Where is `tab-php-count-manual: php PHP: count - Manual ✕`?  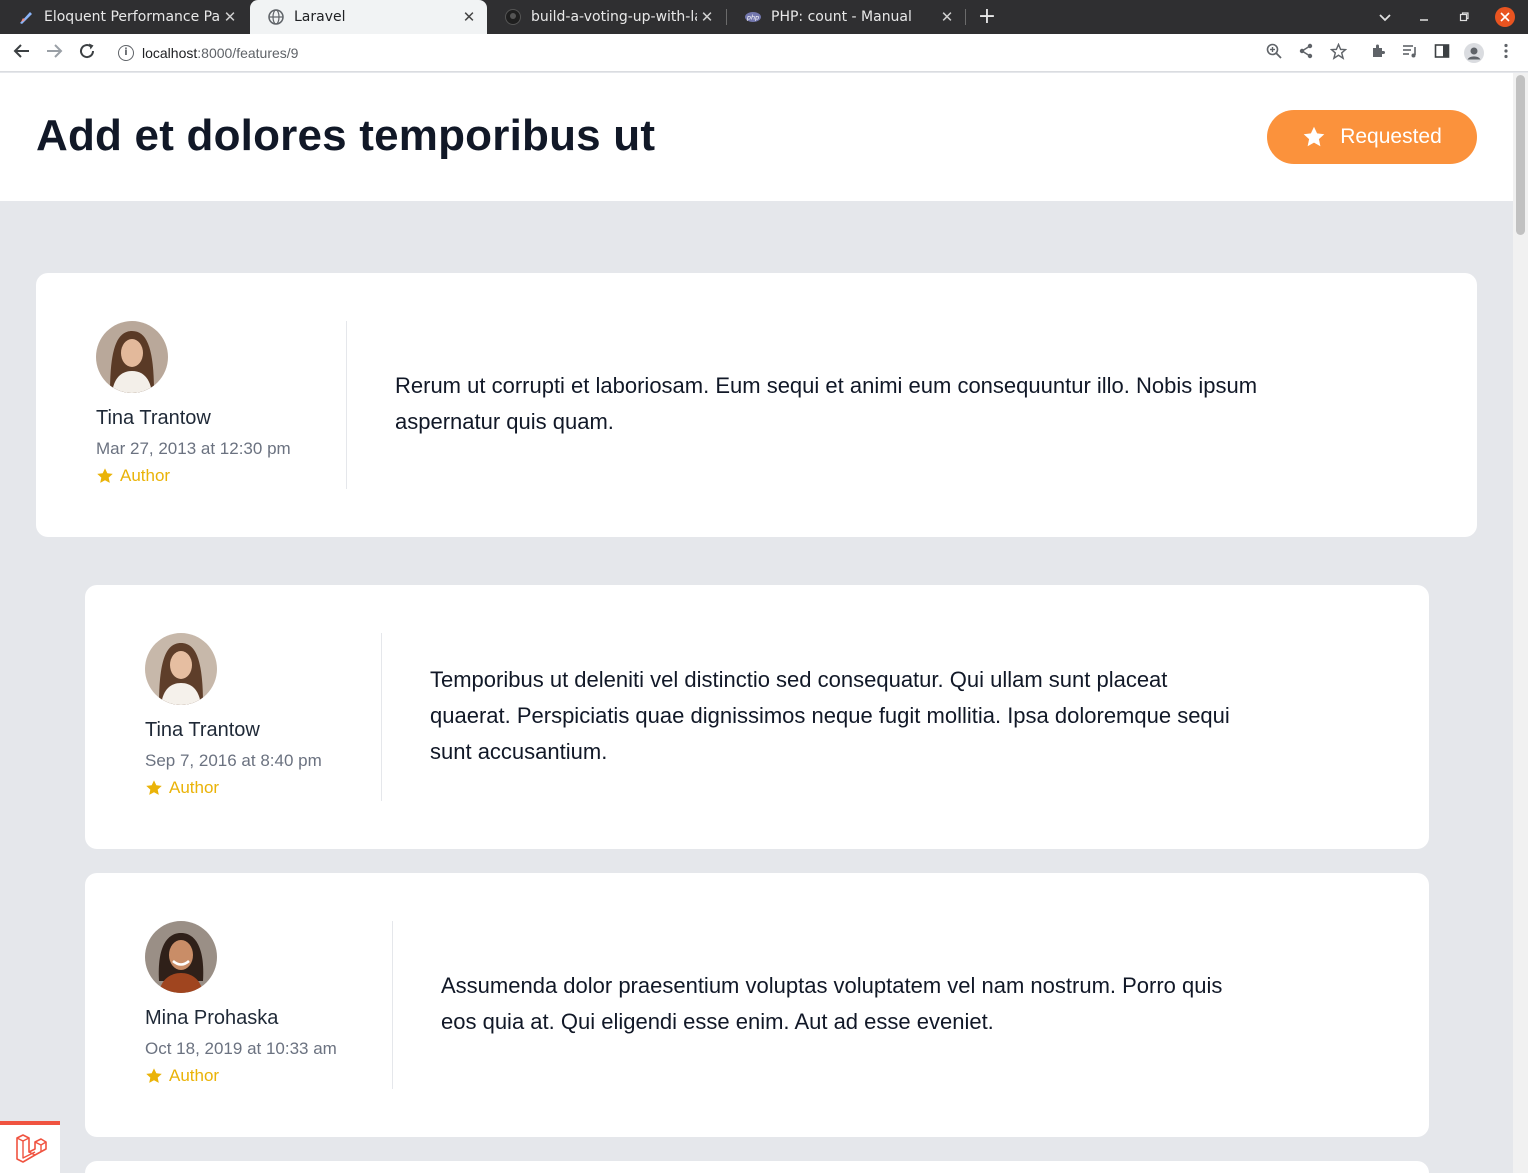
tab-php-count-manual: php PHP: count - Manual ✕ is located at coordinates (846, 17).